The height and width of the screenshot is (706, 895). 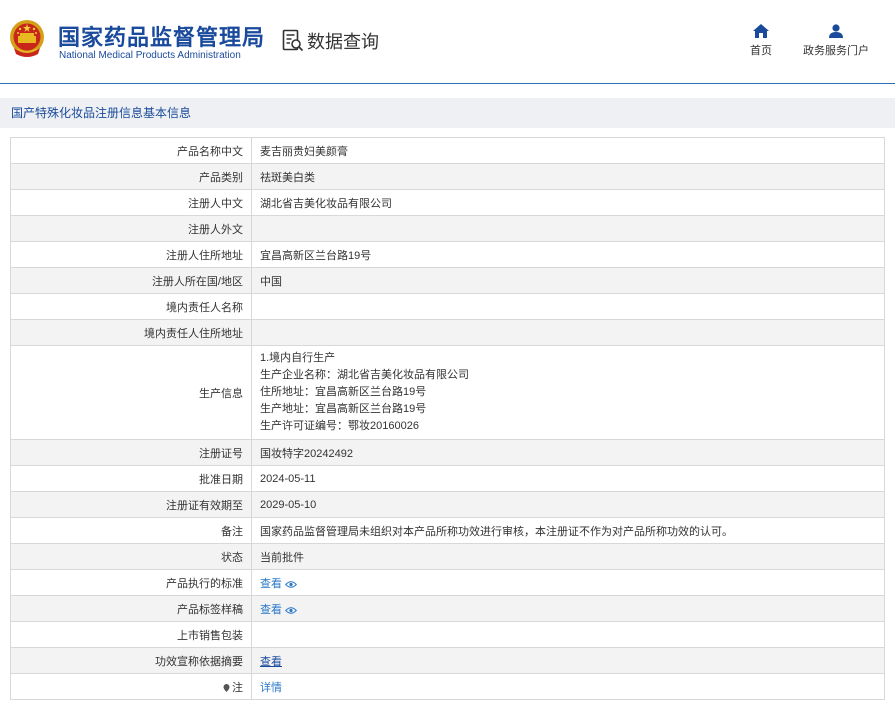 I want to click on production-line: 住所地址：宜昌高新区兰台路19号, so click(x=343, y=392).